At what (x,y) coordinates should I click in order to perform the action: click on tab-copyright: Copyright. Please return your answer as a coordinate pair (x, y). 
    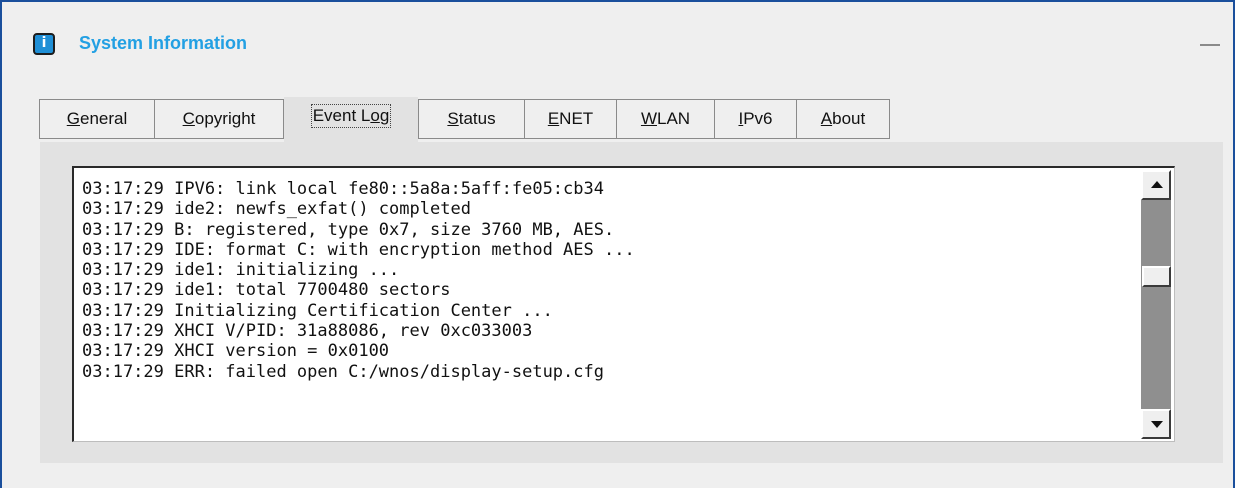
    Looking at the image, I should click on (219, 119).